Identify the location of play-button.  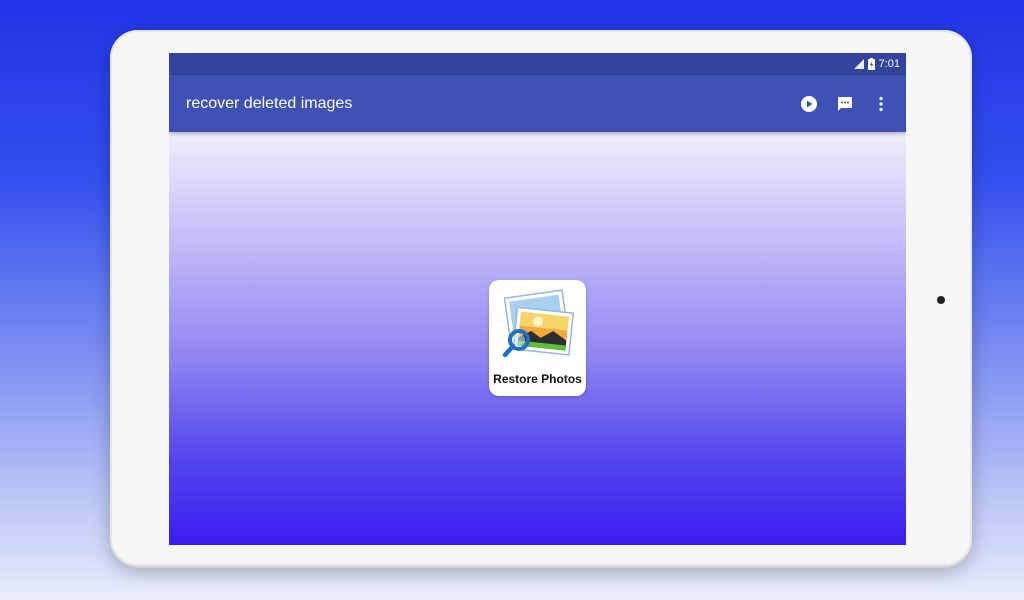
(809, 104).